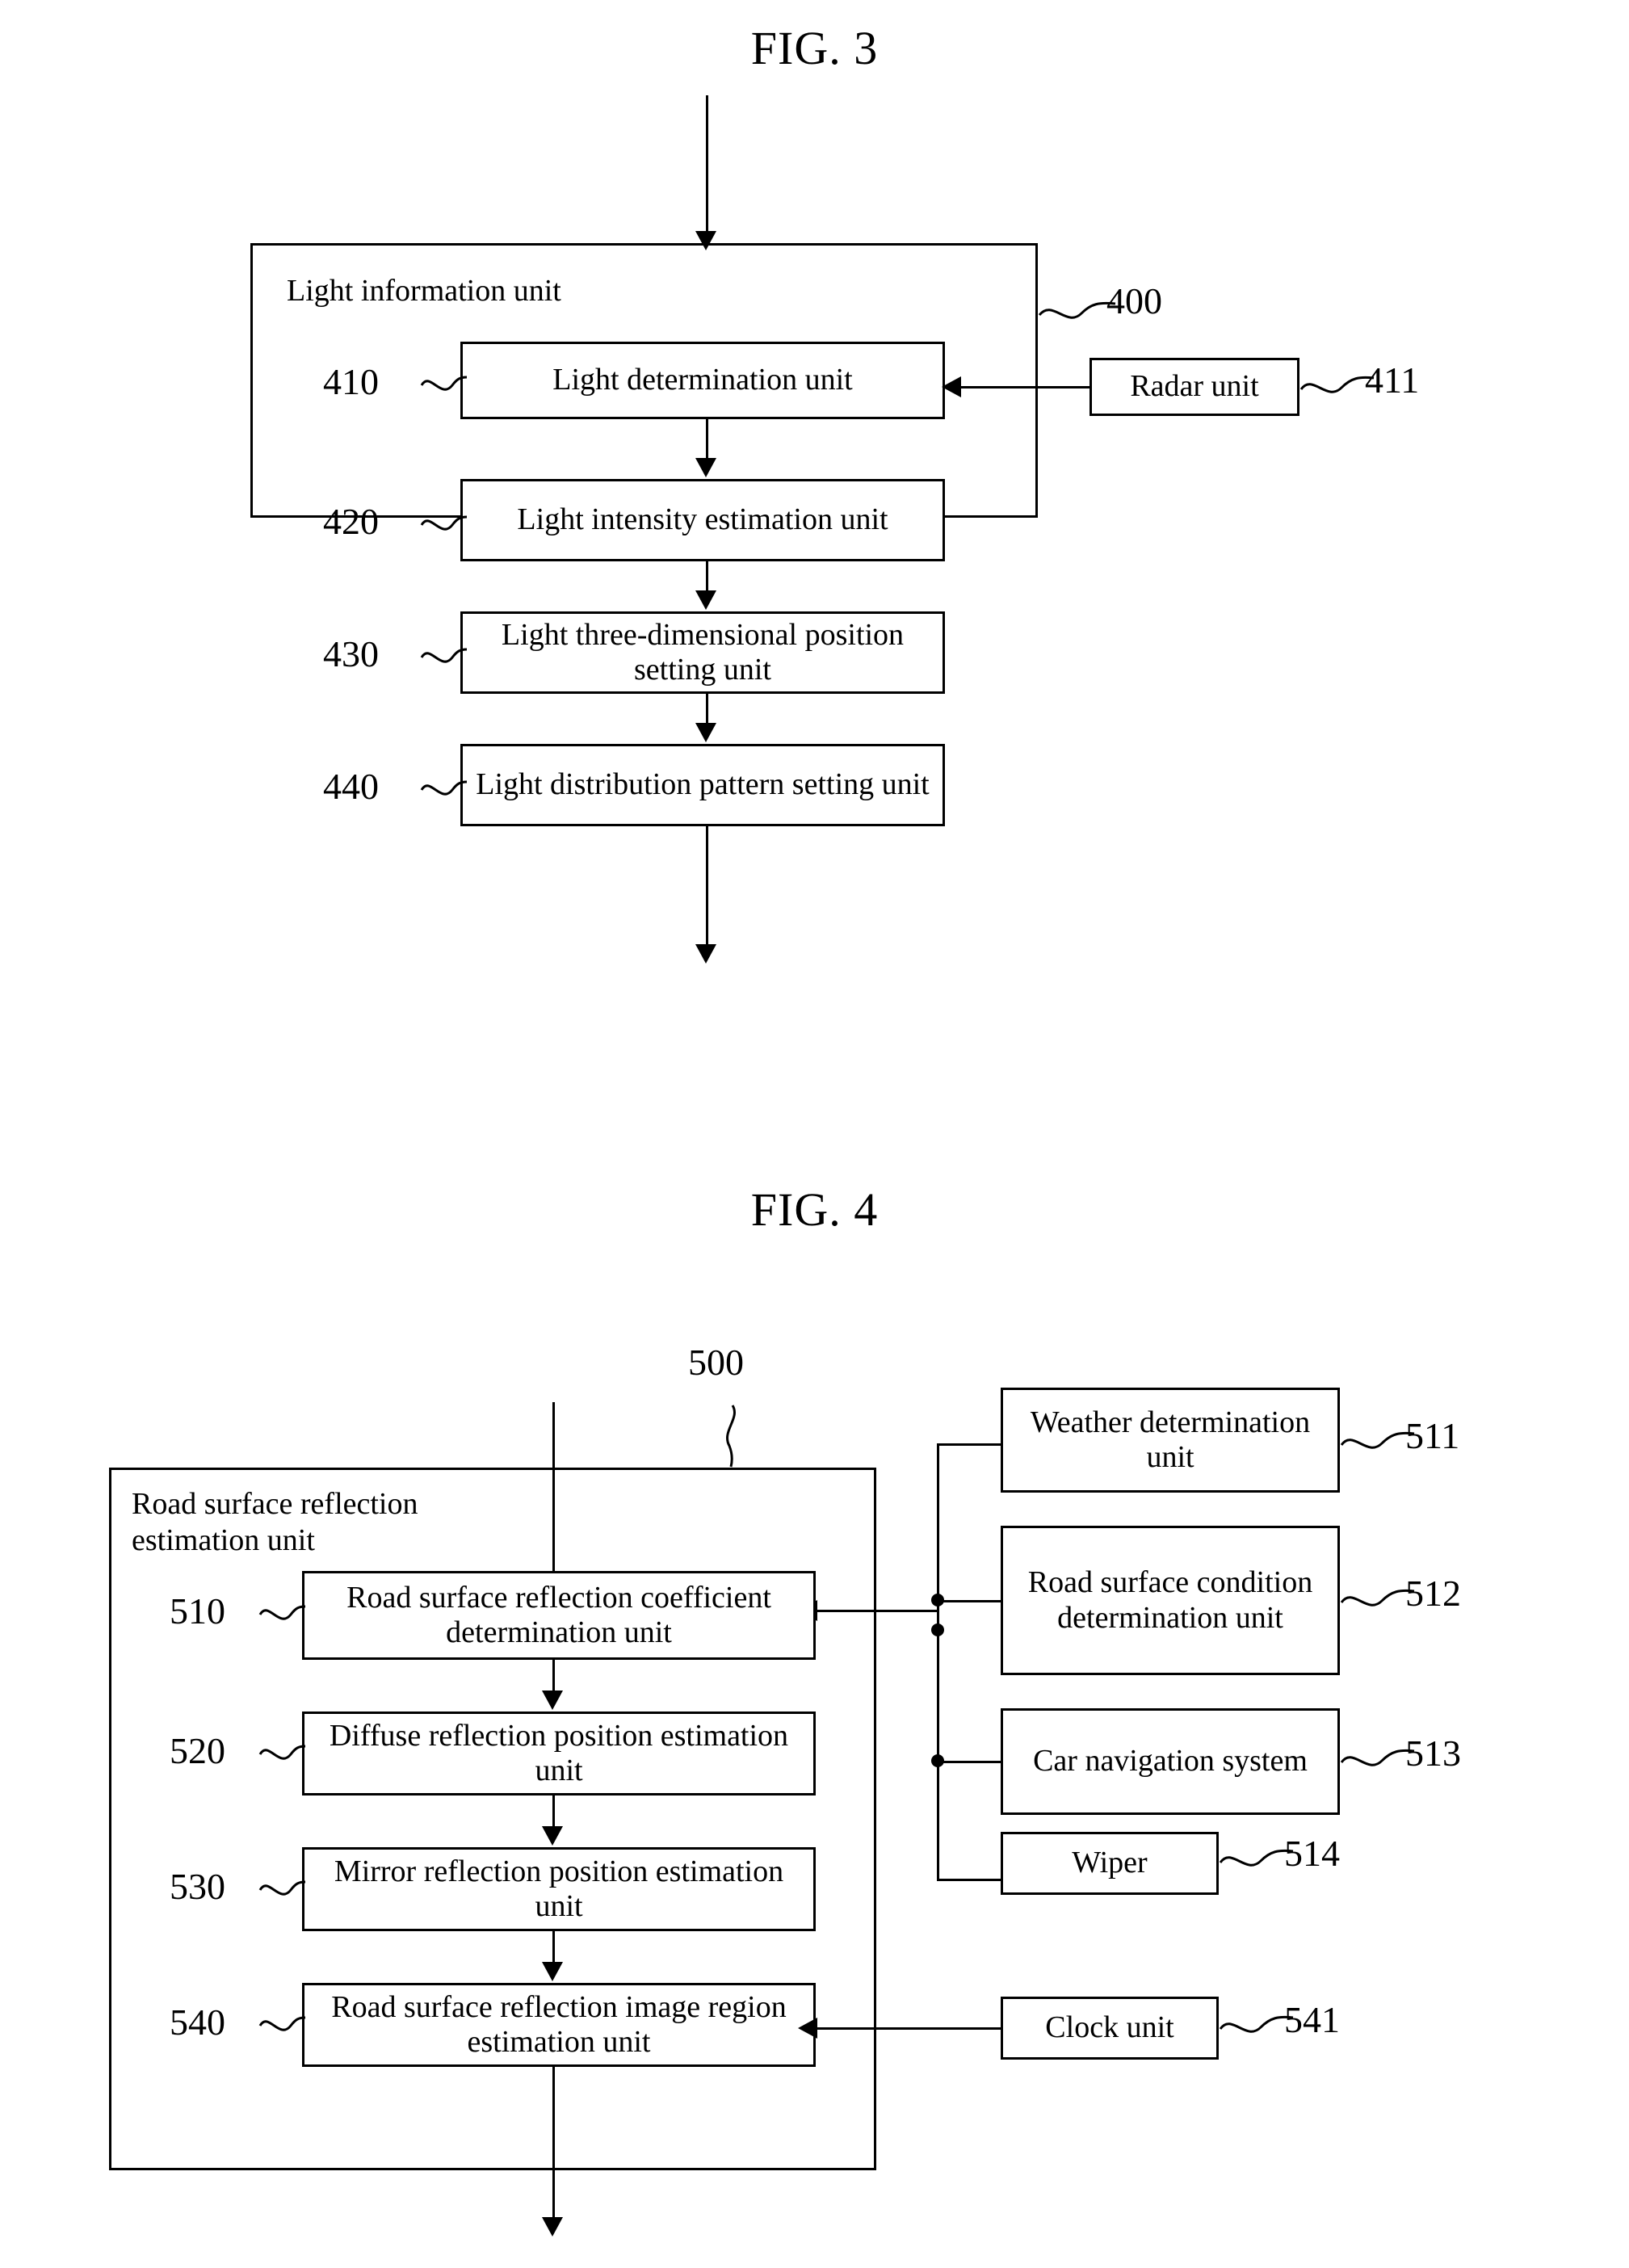  I want to click on fig4-clock-to-540-arrowhead, so click(807, 2028).